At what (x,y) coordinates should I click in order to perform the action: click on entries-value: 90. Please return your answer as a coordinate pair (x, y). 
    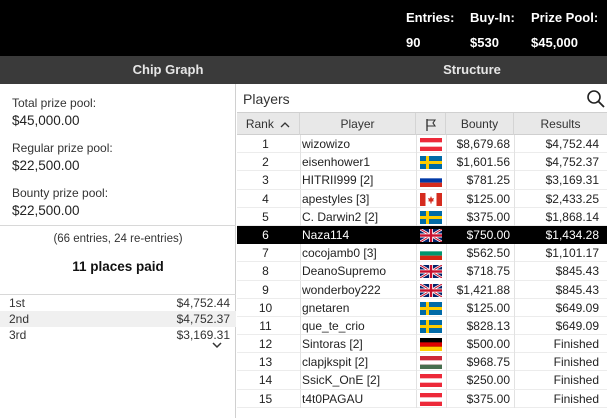
    Looking at the image, I should click on (413, 42).